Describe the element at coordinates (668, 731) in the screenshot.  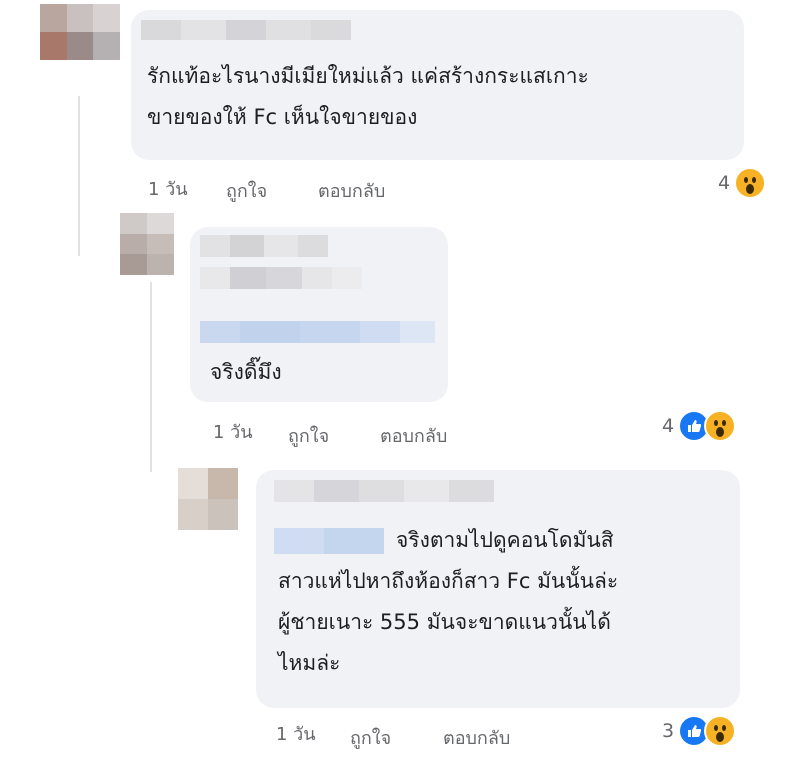
I see `reaction-count: 3` at that location.